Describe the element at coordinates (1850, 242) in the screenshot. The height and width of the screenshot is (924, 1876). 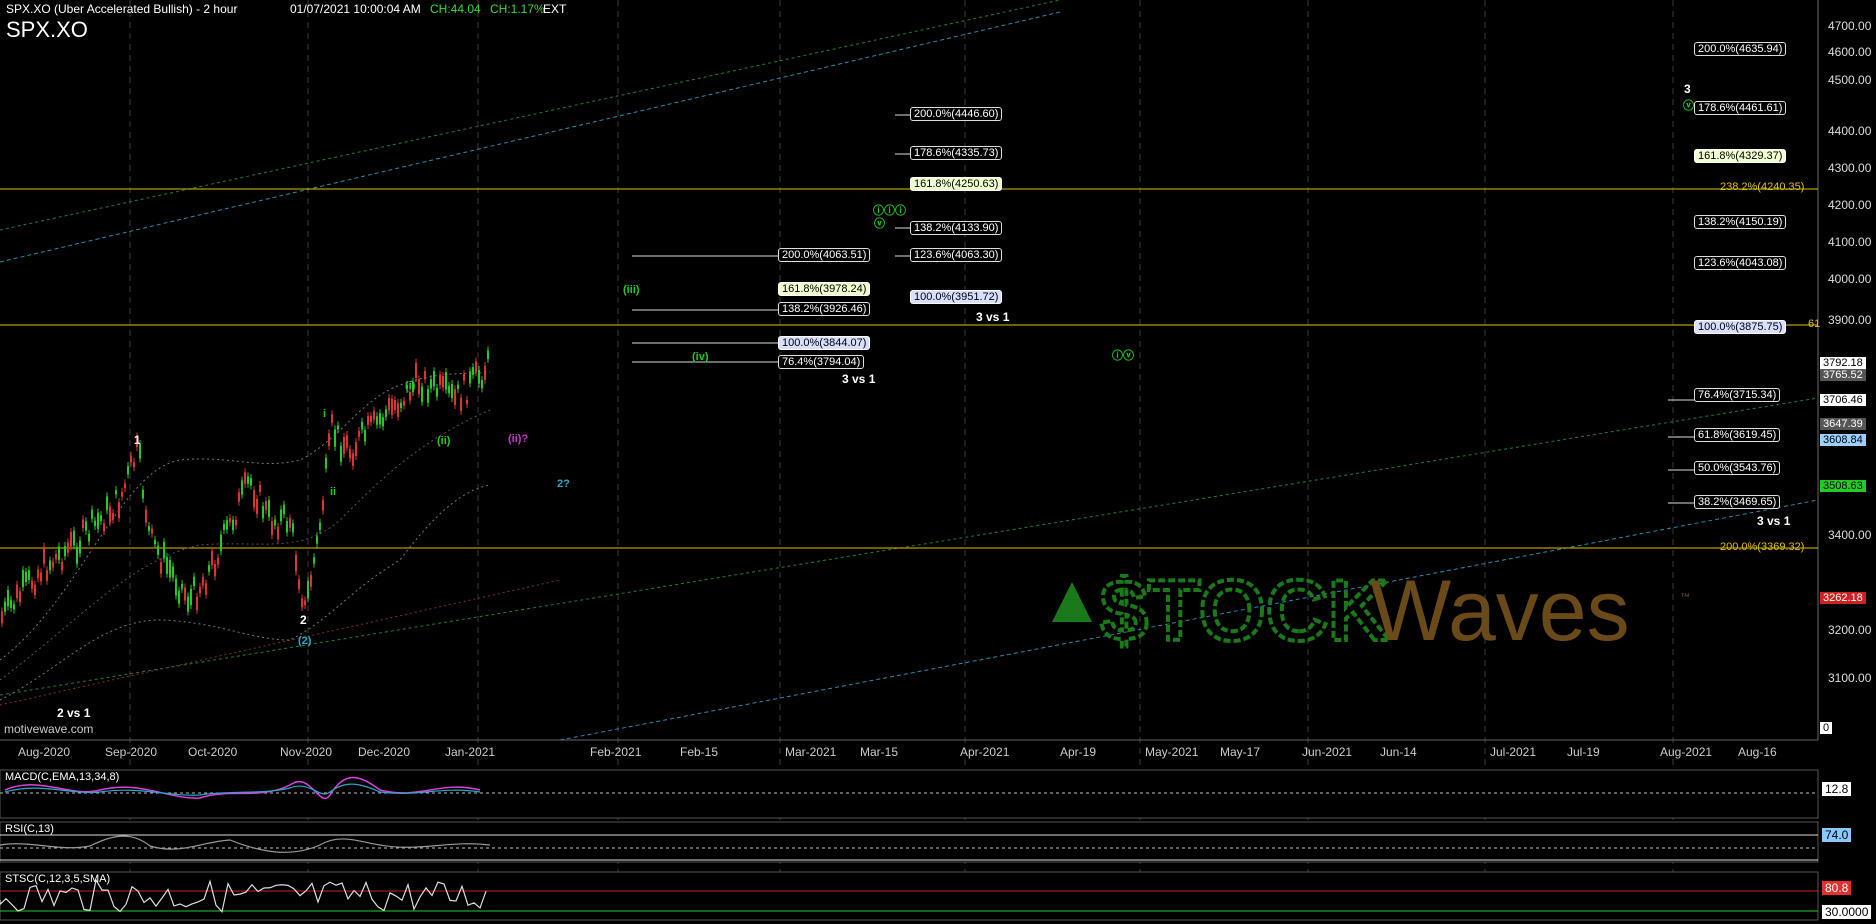
I see `price-tick-label: 4100.00` at that location.